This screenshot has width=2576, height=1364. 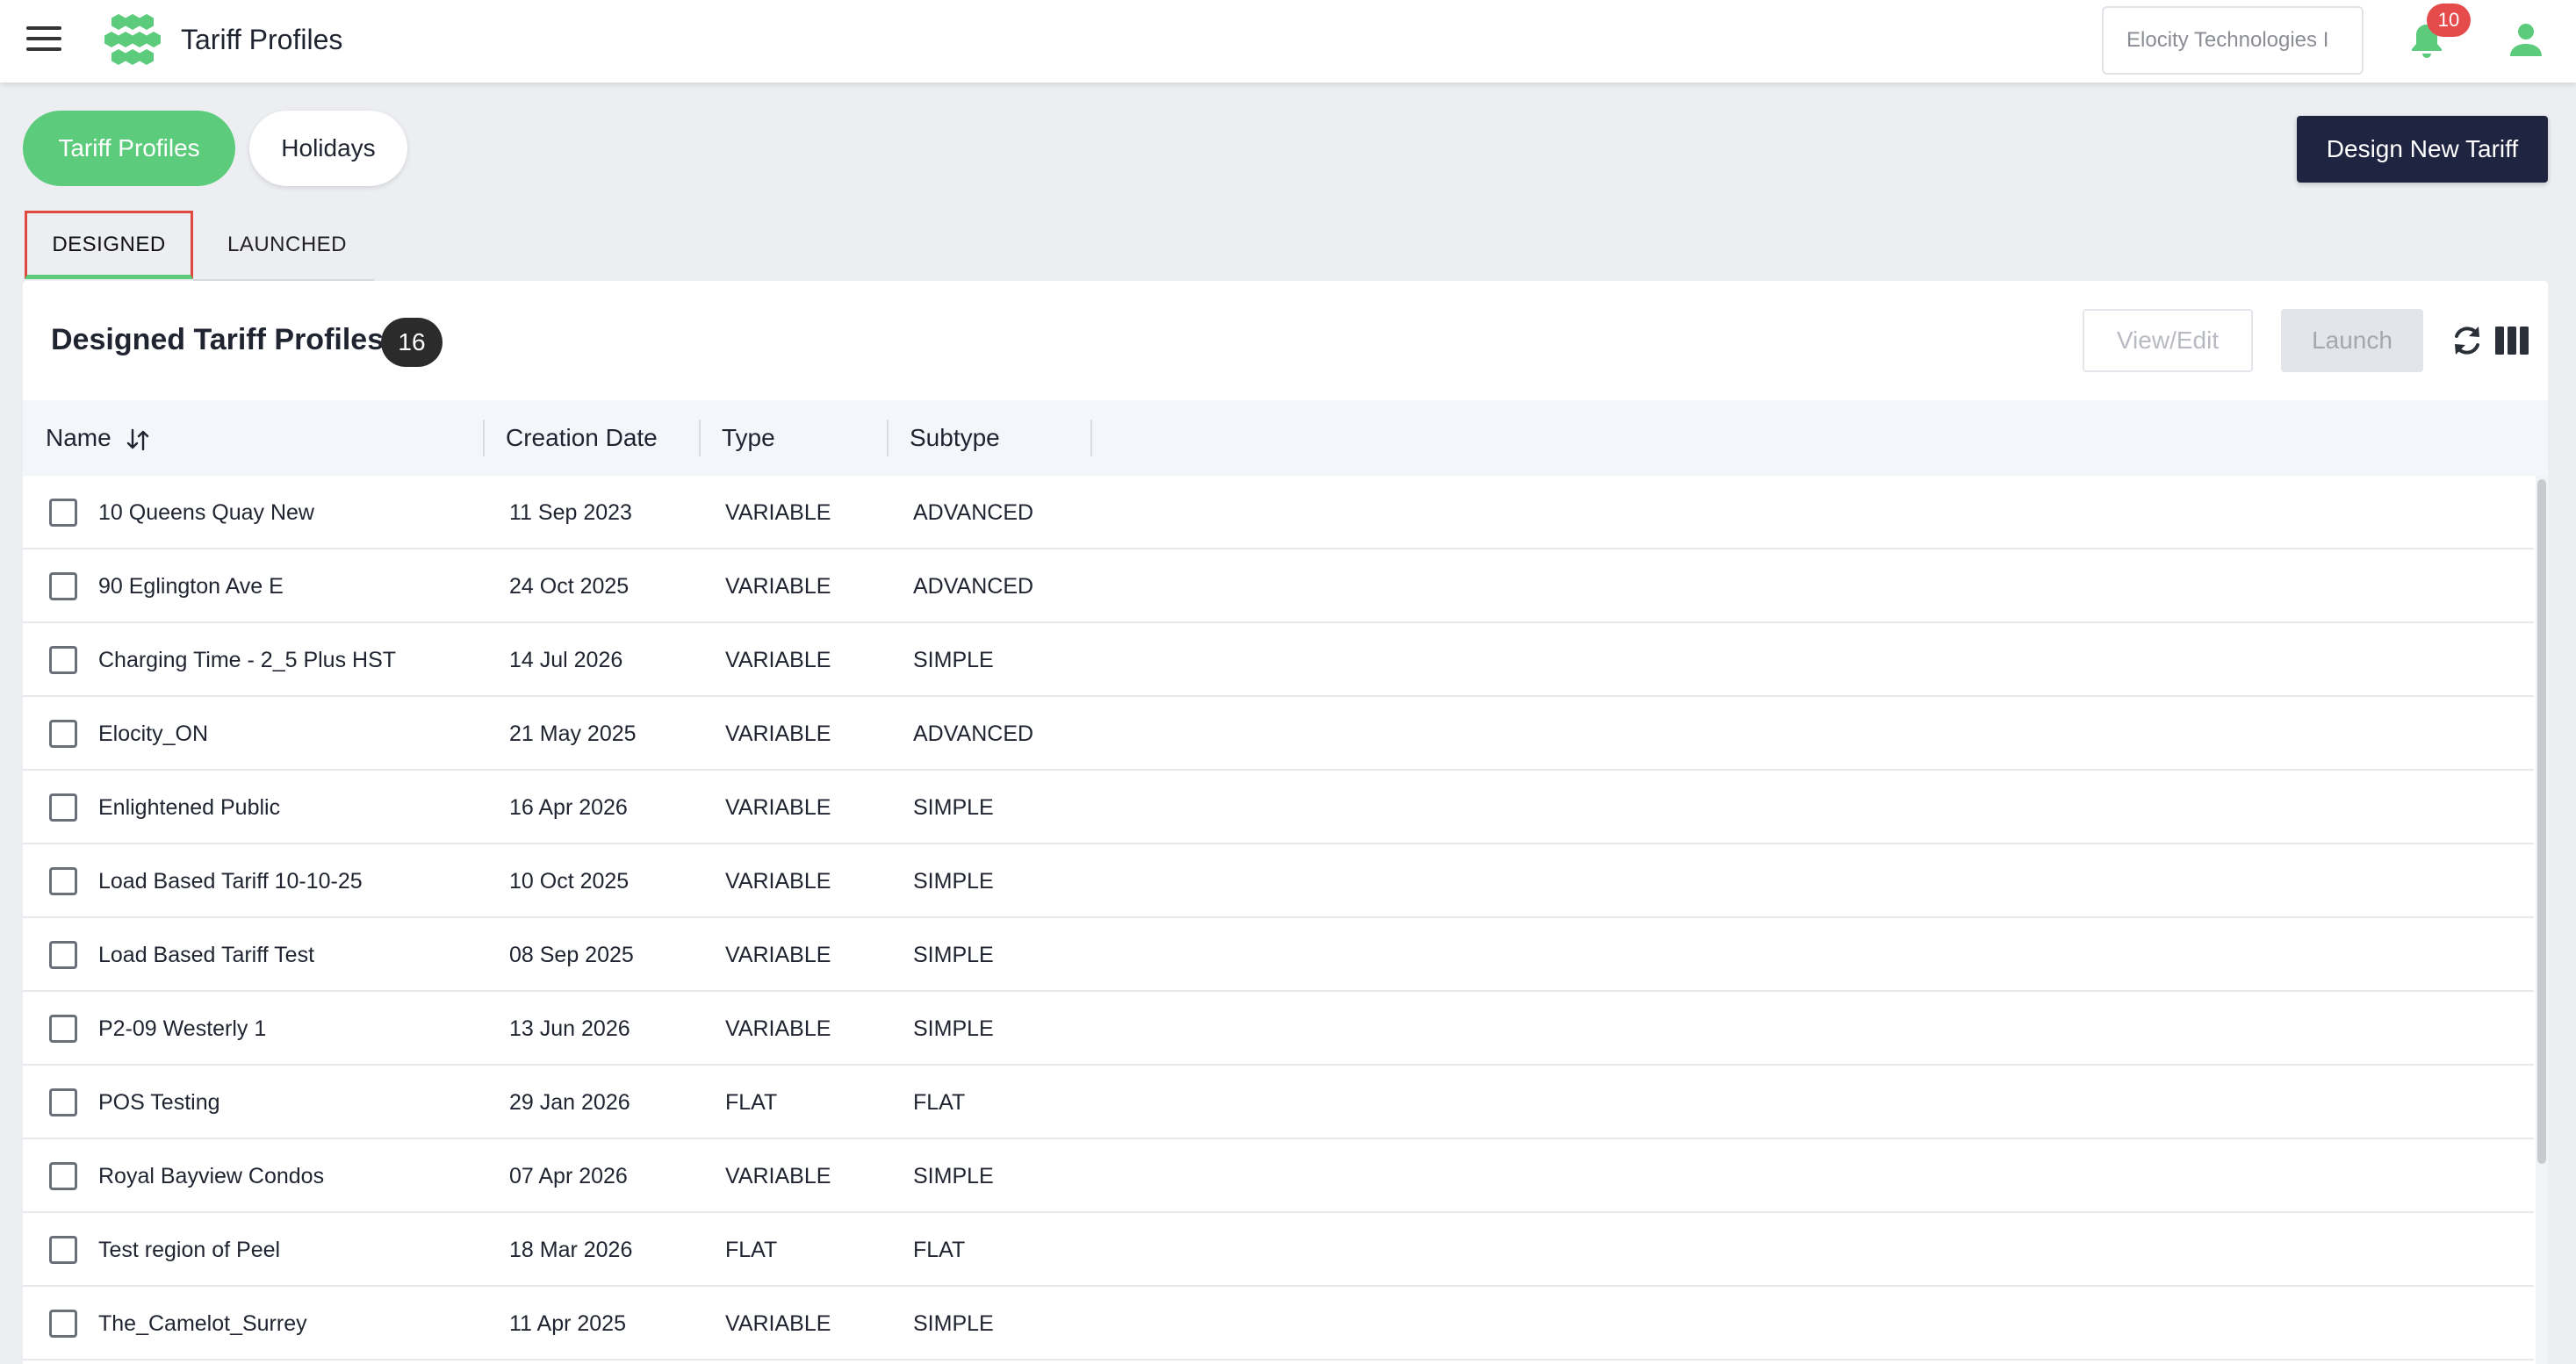 I want to click on cell-name: The_Camelot_Surrey, so click(x=202, y=1323).